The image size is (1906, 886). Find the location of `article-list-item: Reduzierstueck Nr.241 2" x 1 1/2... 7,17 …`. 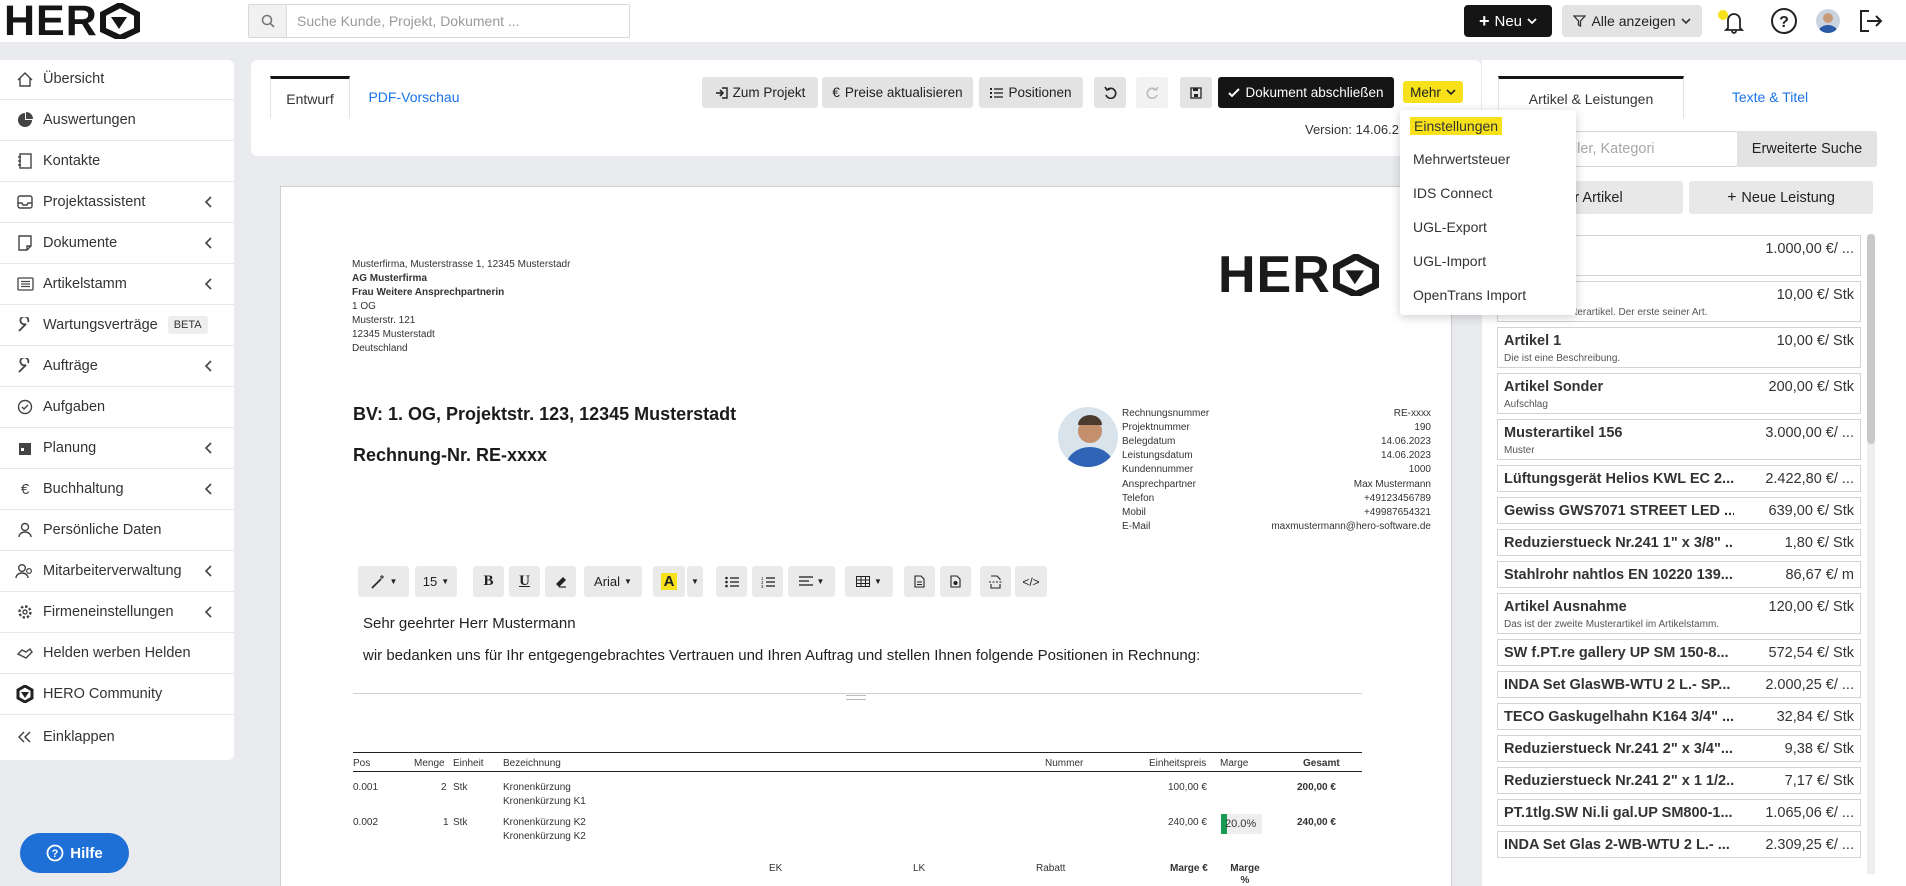

article-list-item: Reduzierstueck Nr.241 2" x 1 1/2... 7,17 … is located at coordinates (1679, 780).